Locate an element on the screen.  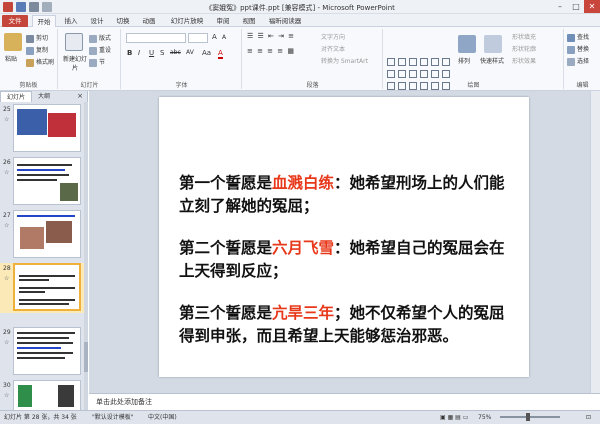
spacing-button: AV is located at coordinates (190, 52).